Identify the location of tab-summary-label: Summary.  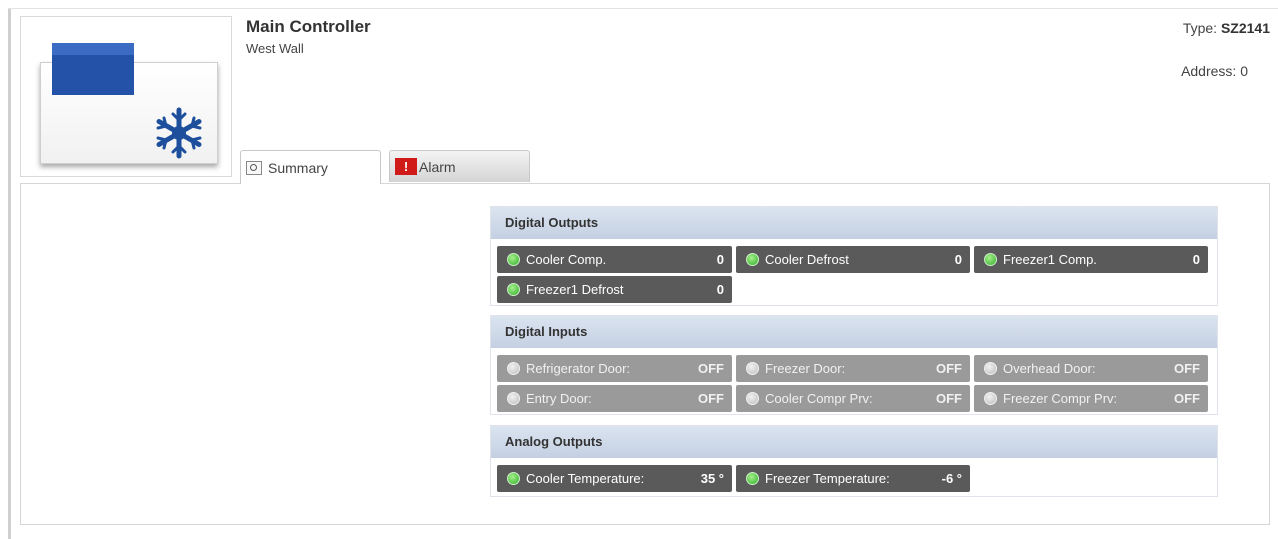
(298, 167).